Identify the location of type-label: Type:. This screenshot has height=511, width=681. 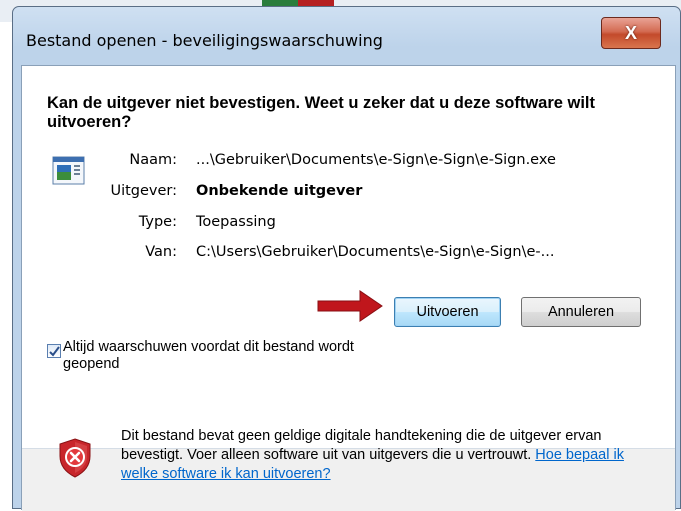
(157, 222).